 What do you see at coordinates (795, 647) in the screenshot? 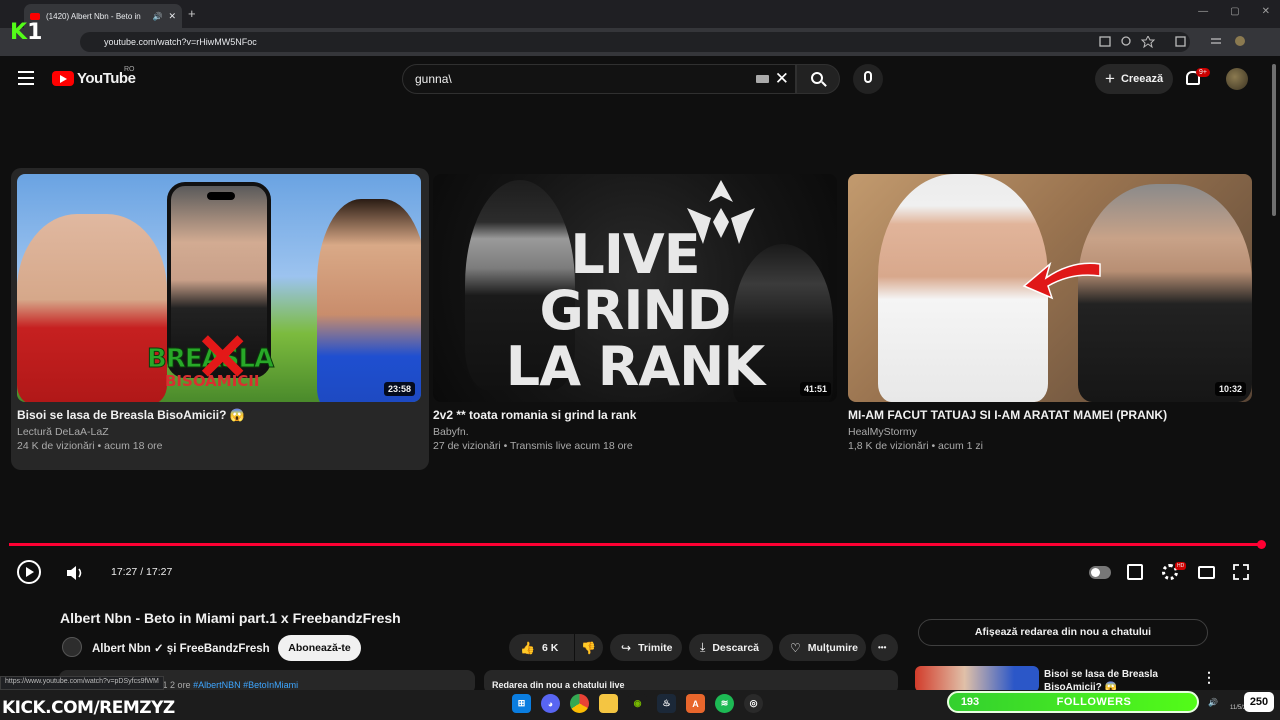
I see `heart-dollar-icon: ♡` at bounding box center [795, 647].